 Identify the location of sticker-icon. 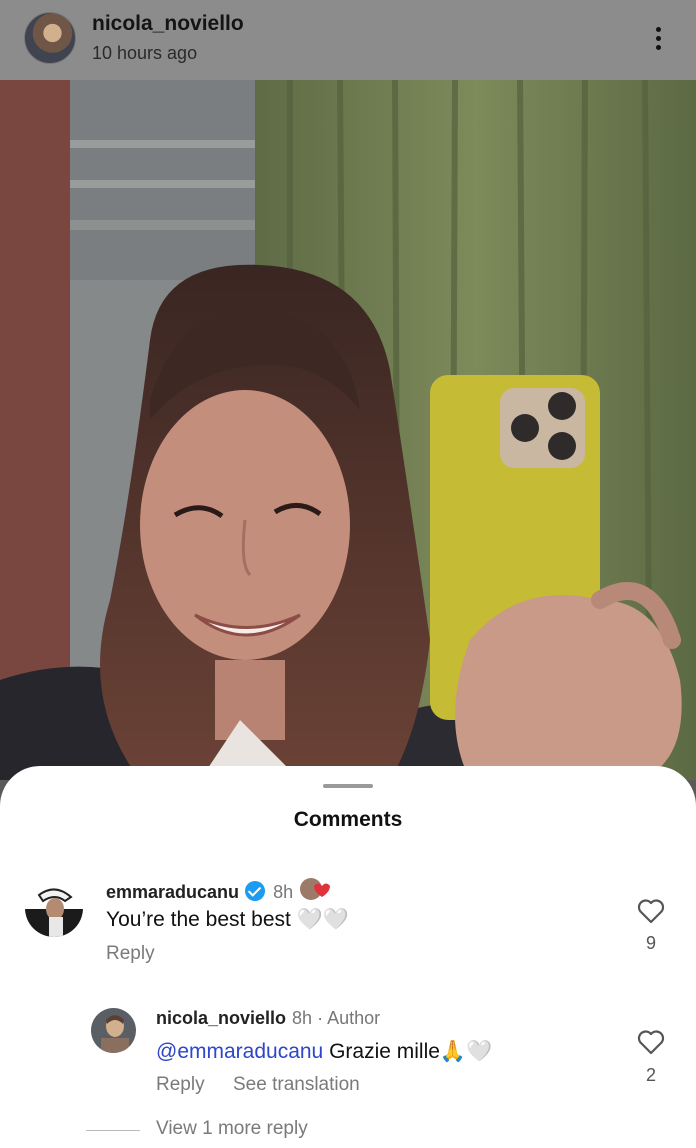
(315, 889).